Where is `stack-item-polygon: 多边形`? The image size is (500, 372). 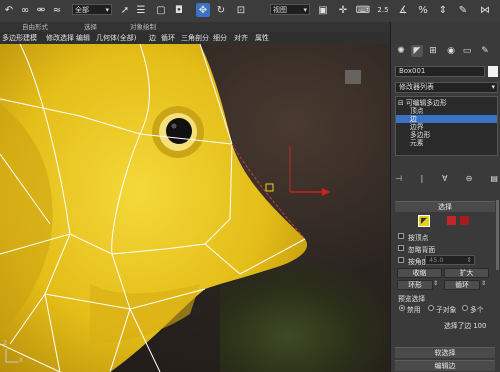
stack-item-polygon: 多边形 is located at coordinates (446, 135).